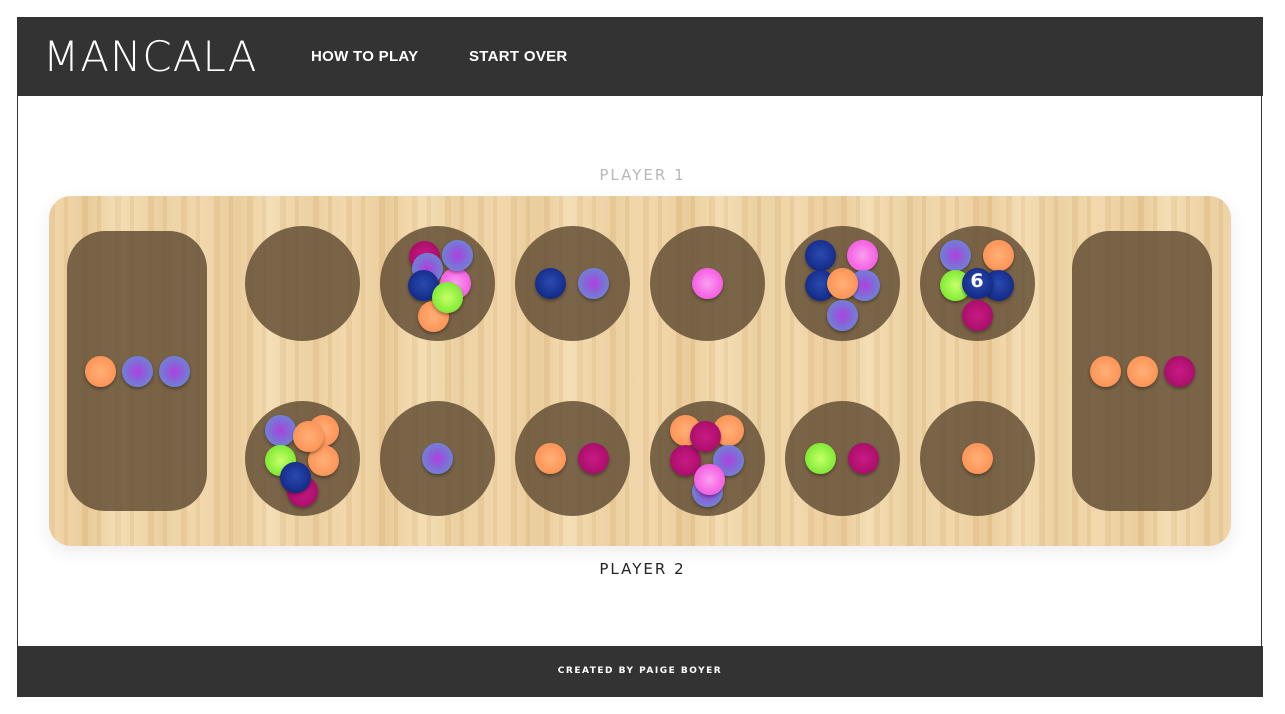 The width and height of the screenshot is (1285, 714). What do you see at coordinates (642, 175) in the screenshot?
I see `player-1-label: PLAYER 1` at bounding box center [642, 175].